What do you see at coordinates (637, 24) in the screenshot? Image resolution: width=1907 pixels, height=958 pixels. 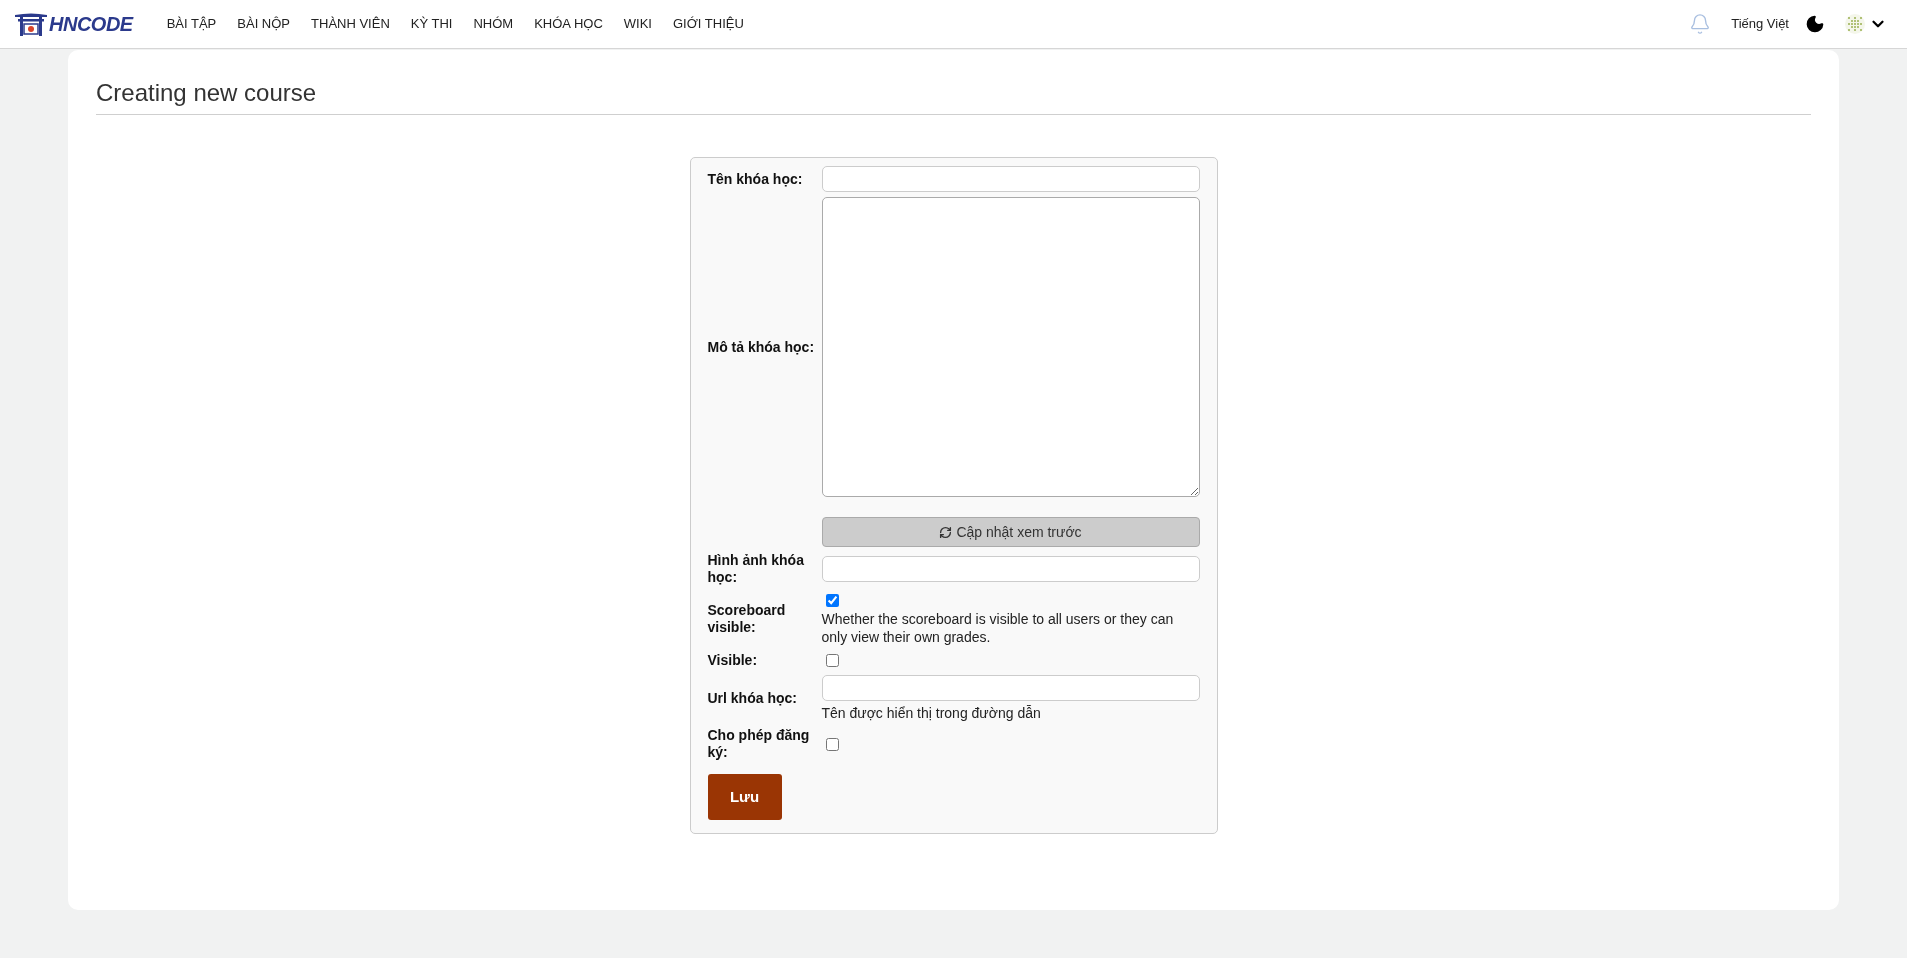 I see `nav-link: WIKI` at bounding box center [637, 24].